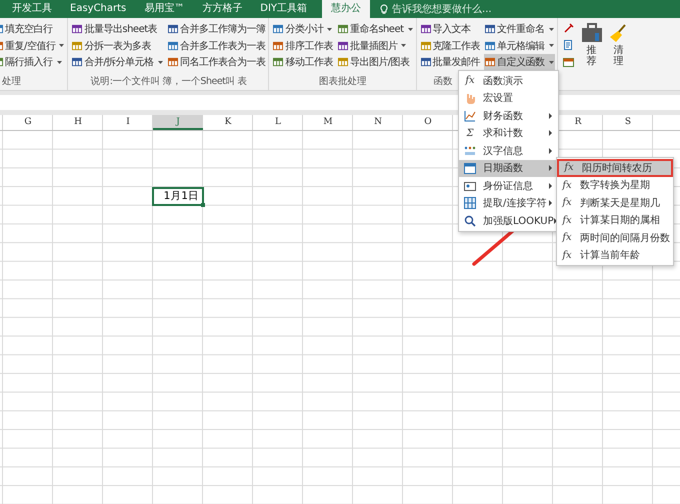  I want to click on column-header: G, so click(28, 122).